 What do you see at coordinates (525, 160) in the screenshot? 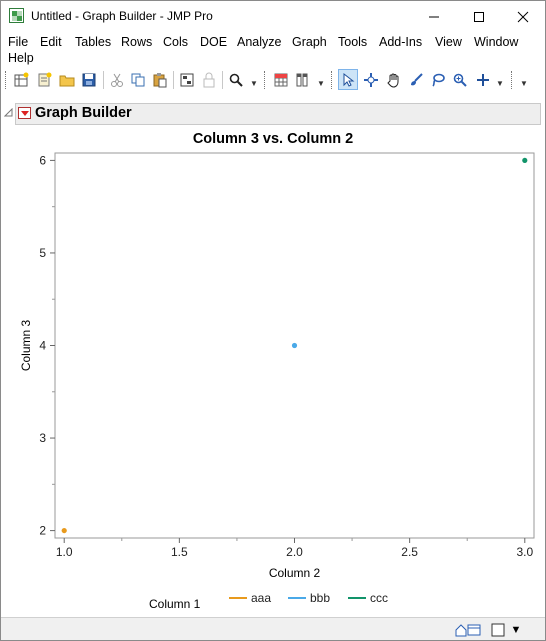
I see `data-point-ccc` at bounding box center [525, 160].